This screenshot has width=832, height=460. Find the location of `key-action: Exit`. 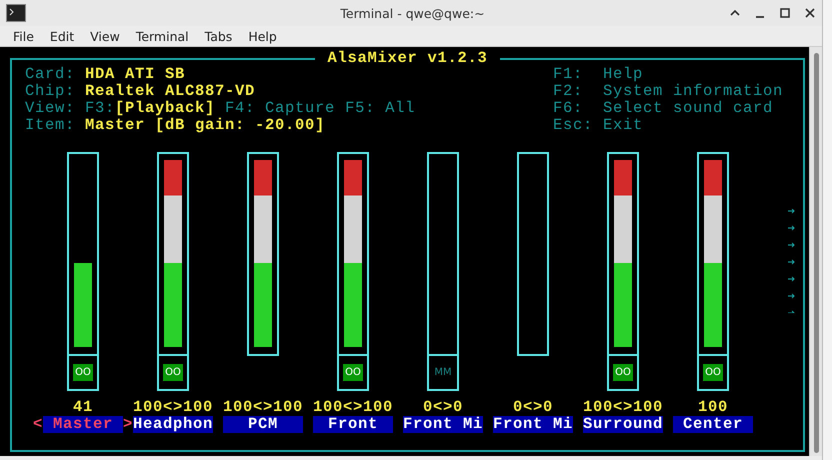

key-action: Exit is located at coordinates (623, 125).